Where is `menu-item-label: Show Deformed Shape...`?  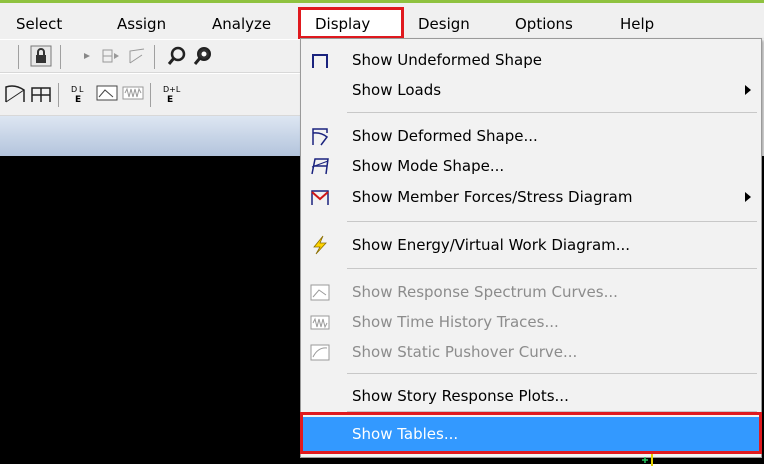
menu-item-label: Show Deformed Shape... is located at coordinates (445, 136).